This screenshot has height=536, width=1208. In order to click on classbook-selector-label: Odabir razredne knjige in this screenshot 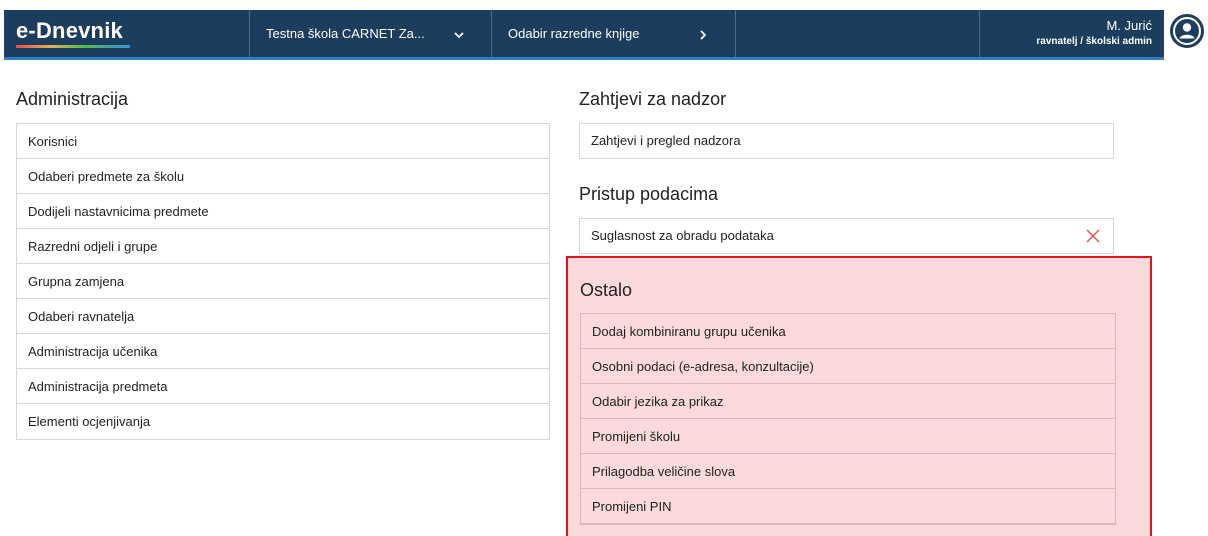, I will do `click(574, 33)`.